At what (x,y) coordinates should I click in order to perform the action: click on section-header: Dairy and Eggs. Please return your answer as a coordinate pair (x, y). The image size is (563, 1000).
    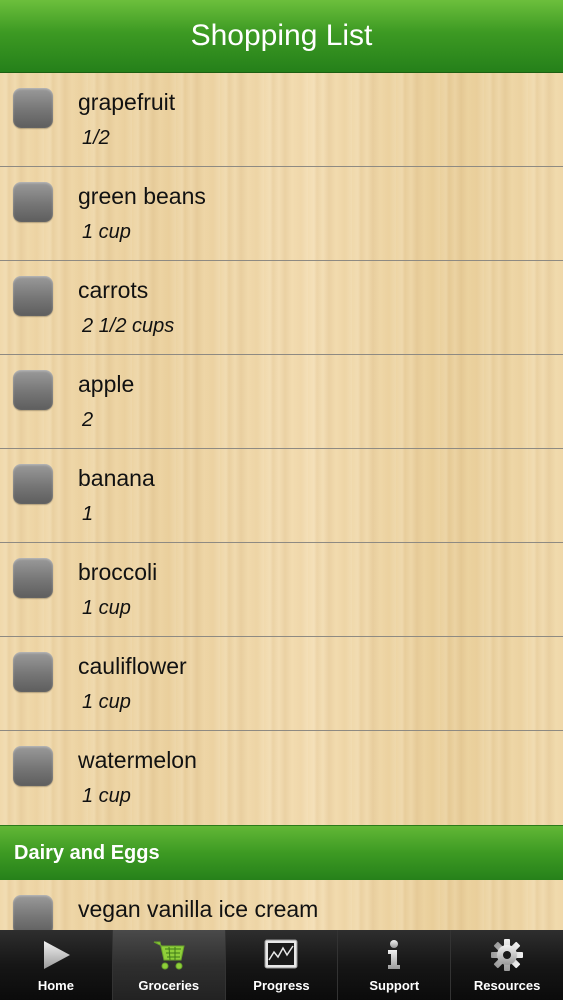
    Looking at the image, I should click on (281, 852).